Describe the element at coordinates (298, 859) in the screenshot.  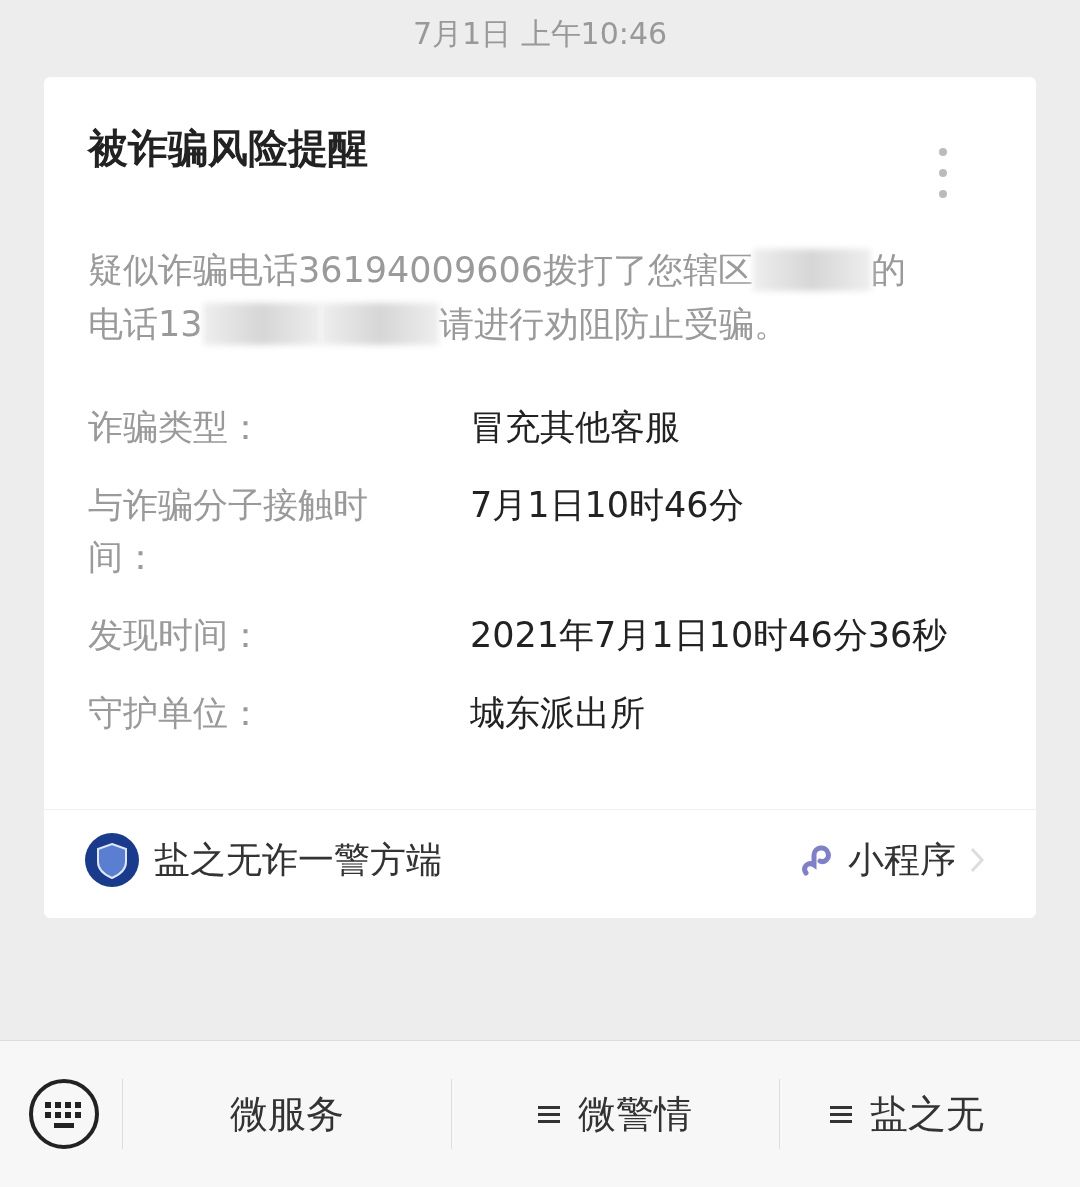
I see `mini-program-name: 盐之无诈一警方端` at that location.